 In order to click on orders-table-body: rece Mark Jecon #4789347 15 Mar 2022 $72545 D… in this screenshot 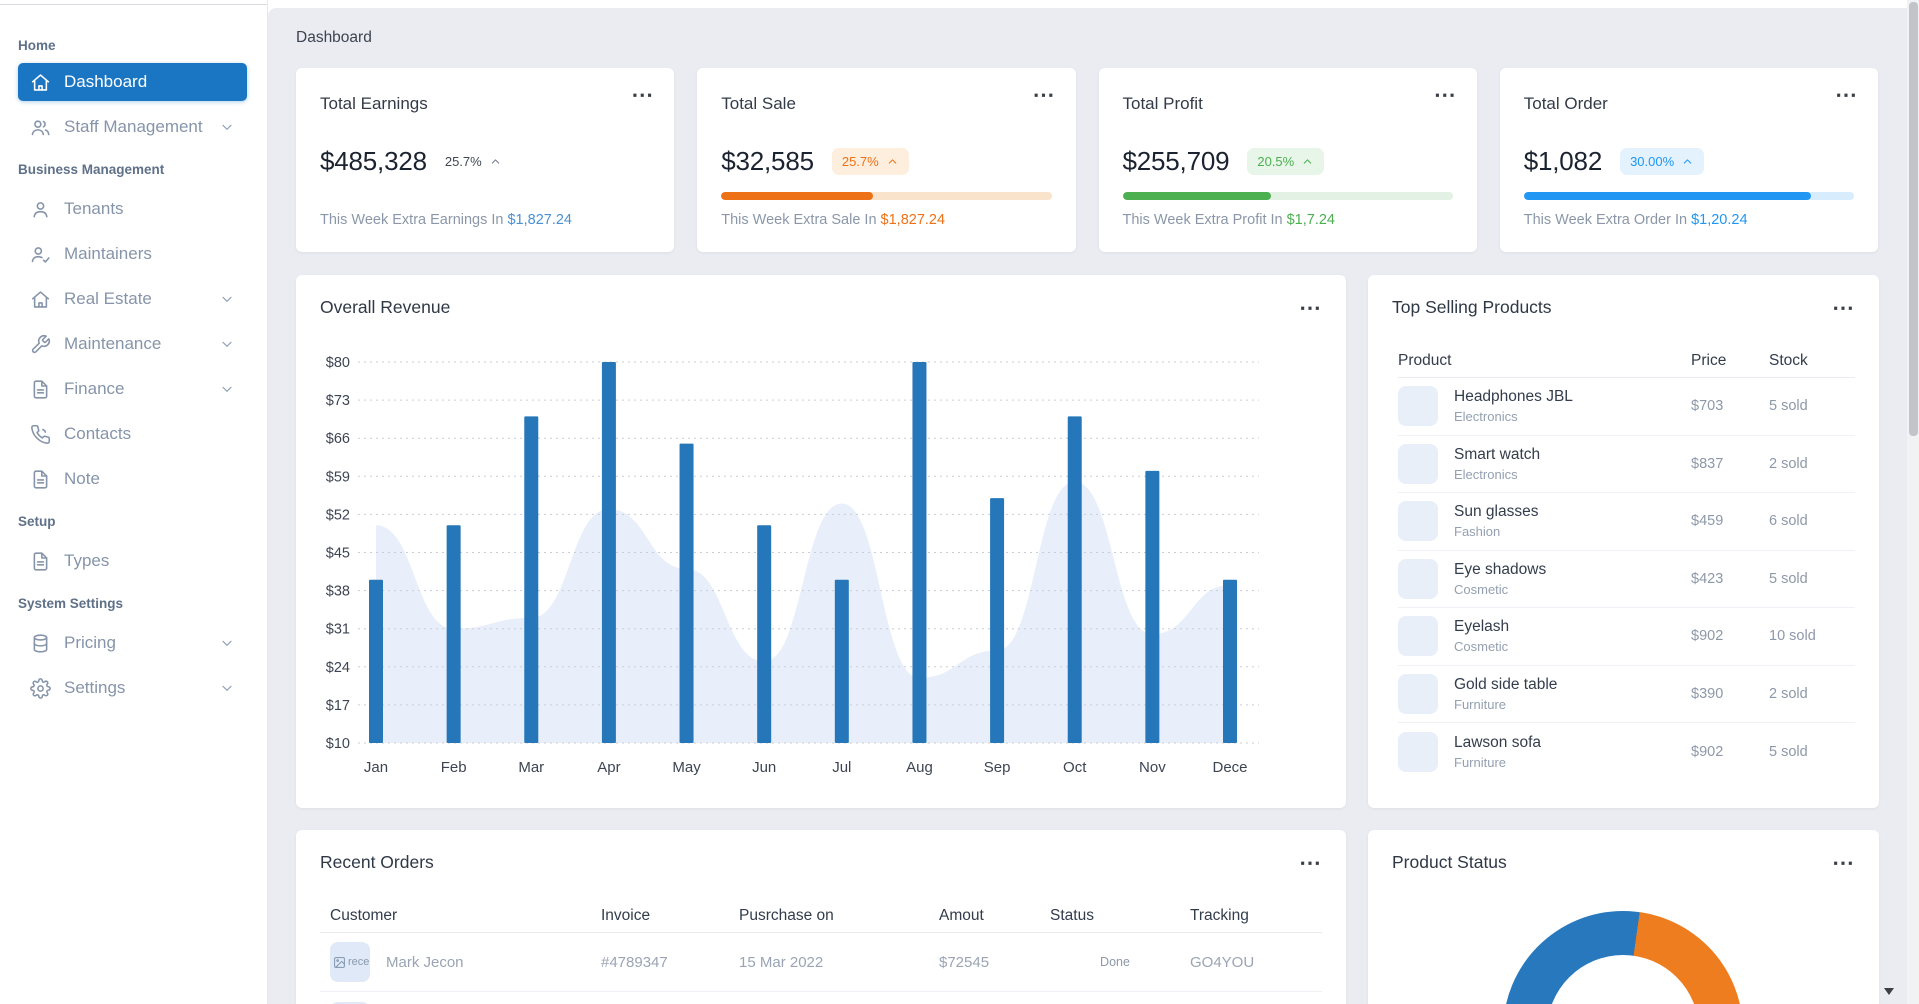, I will do `click(821, 968)`.